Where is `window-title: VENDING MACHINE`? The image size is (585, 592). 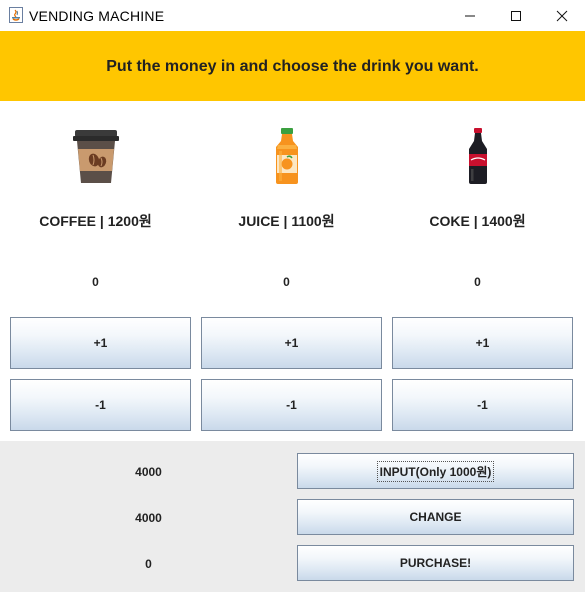
window-title: VENDING MACHINE is located at coordinates (97, 16).